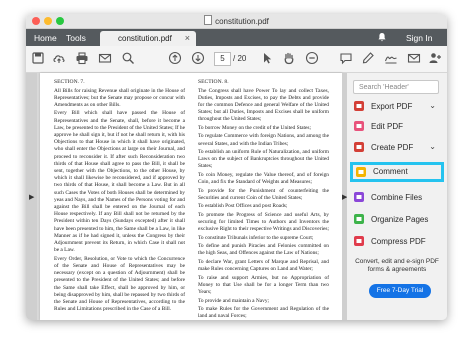 The image size is (474, 361). I want to click on print-button, so click(82, 58).